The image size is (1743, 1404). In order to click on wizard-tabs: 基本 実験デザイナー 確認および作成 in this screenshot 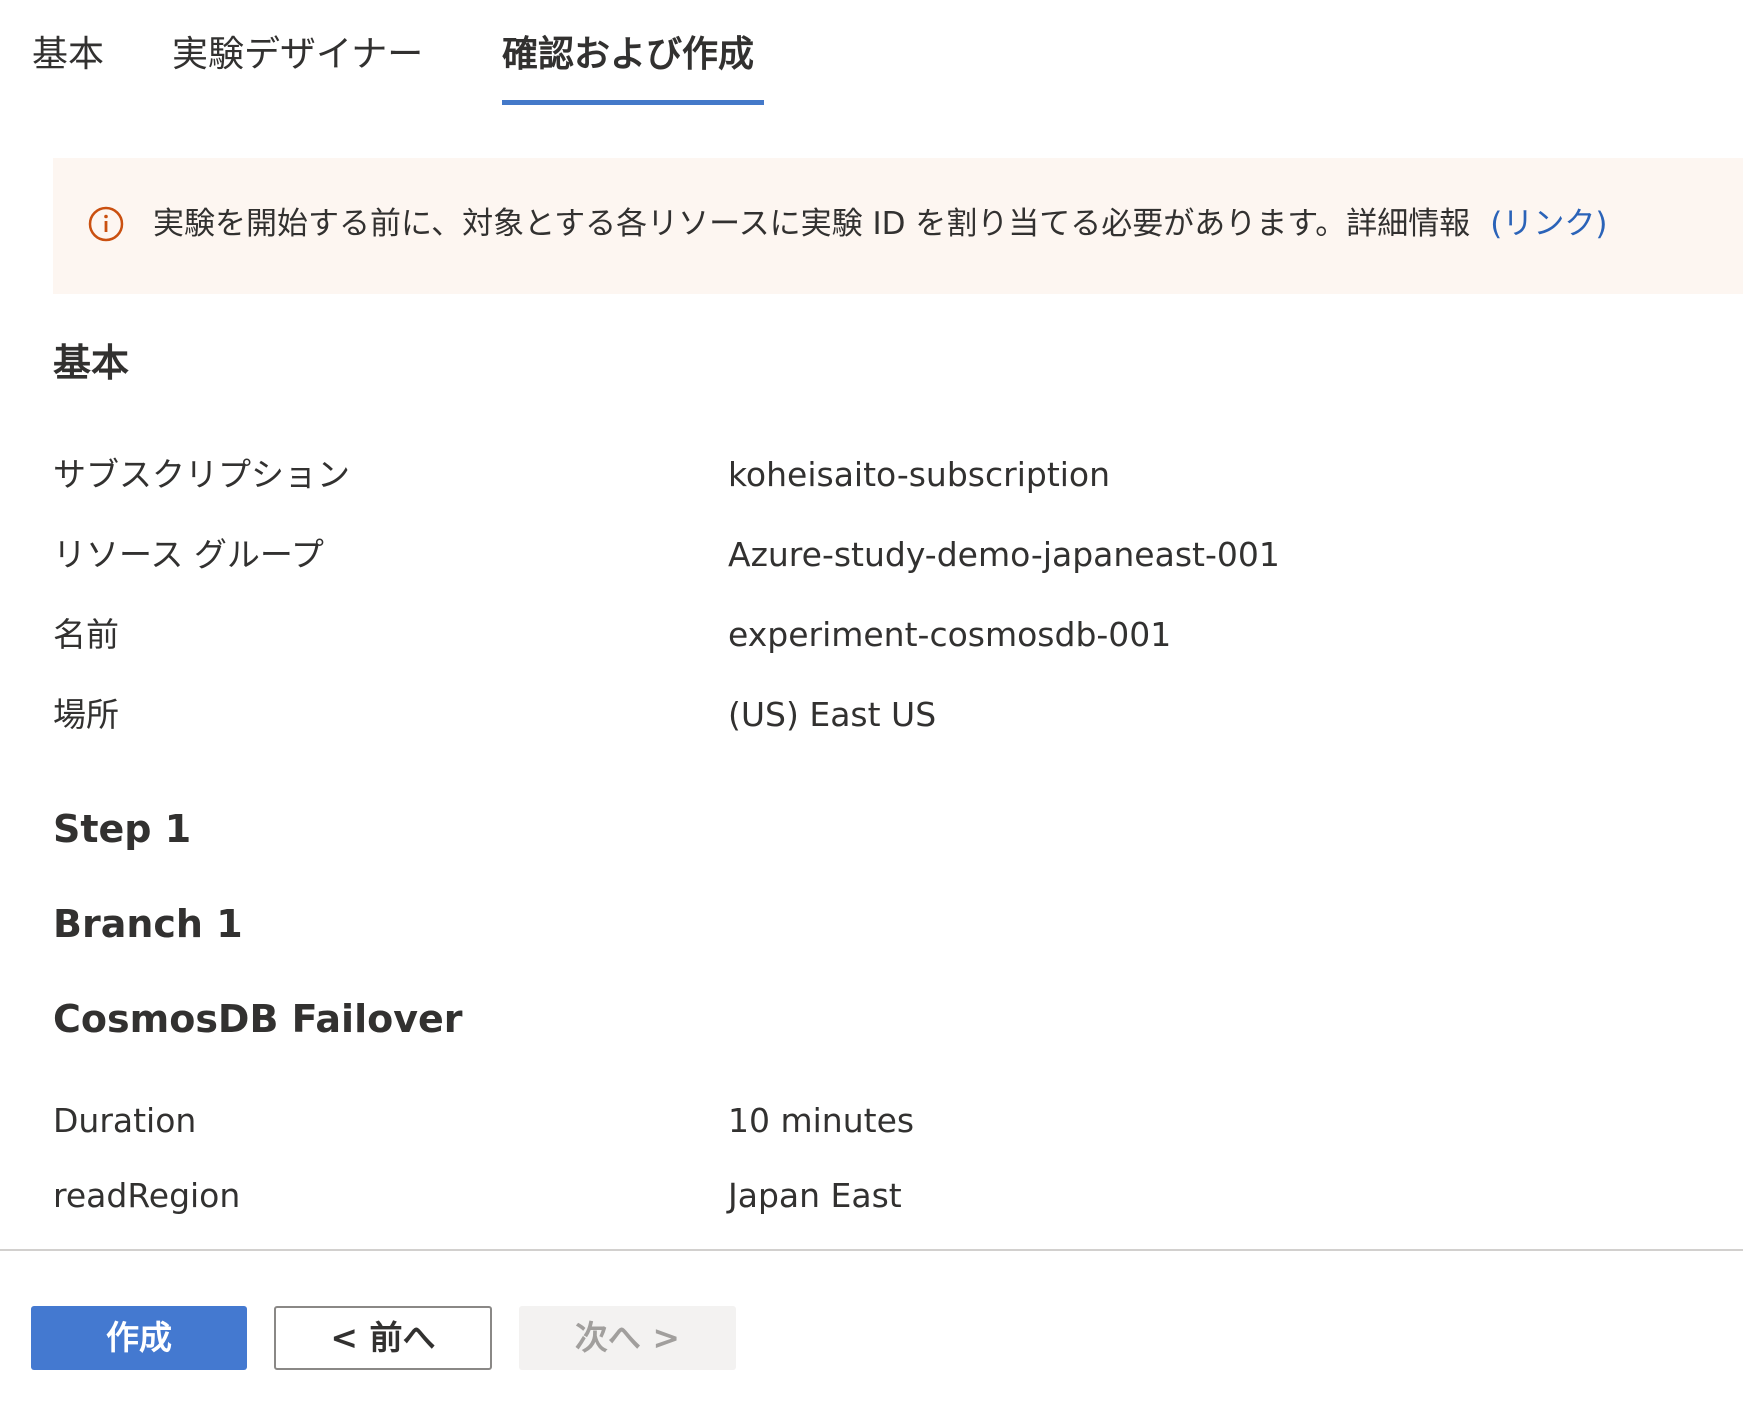, I will do `click(871, 55)`.